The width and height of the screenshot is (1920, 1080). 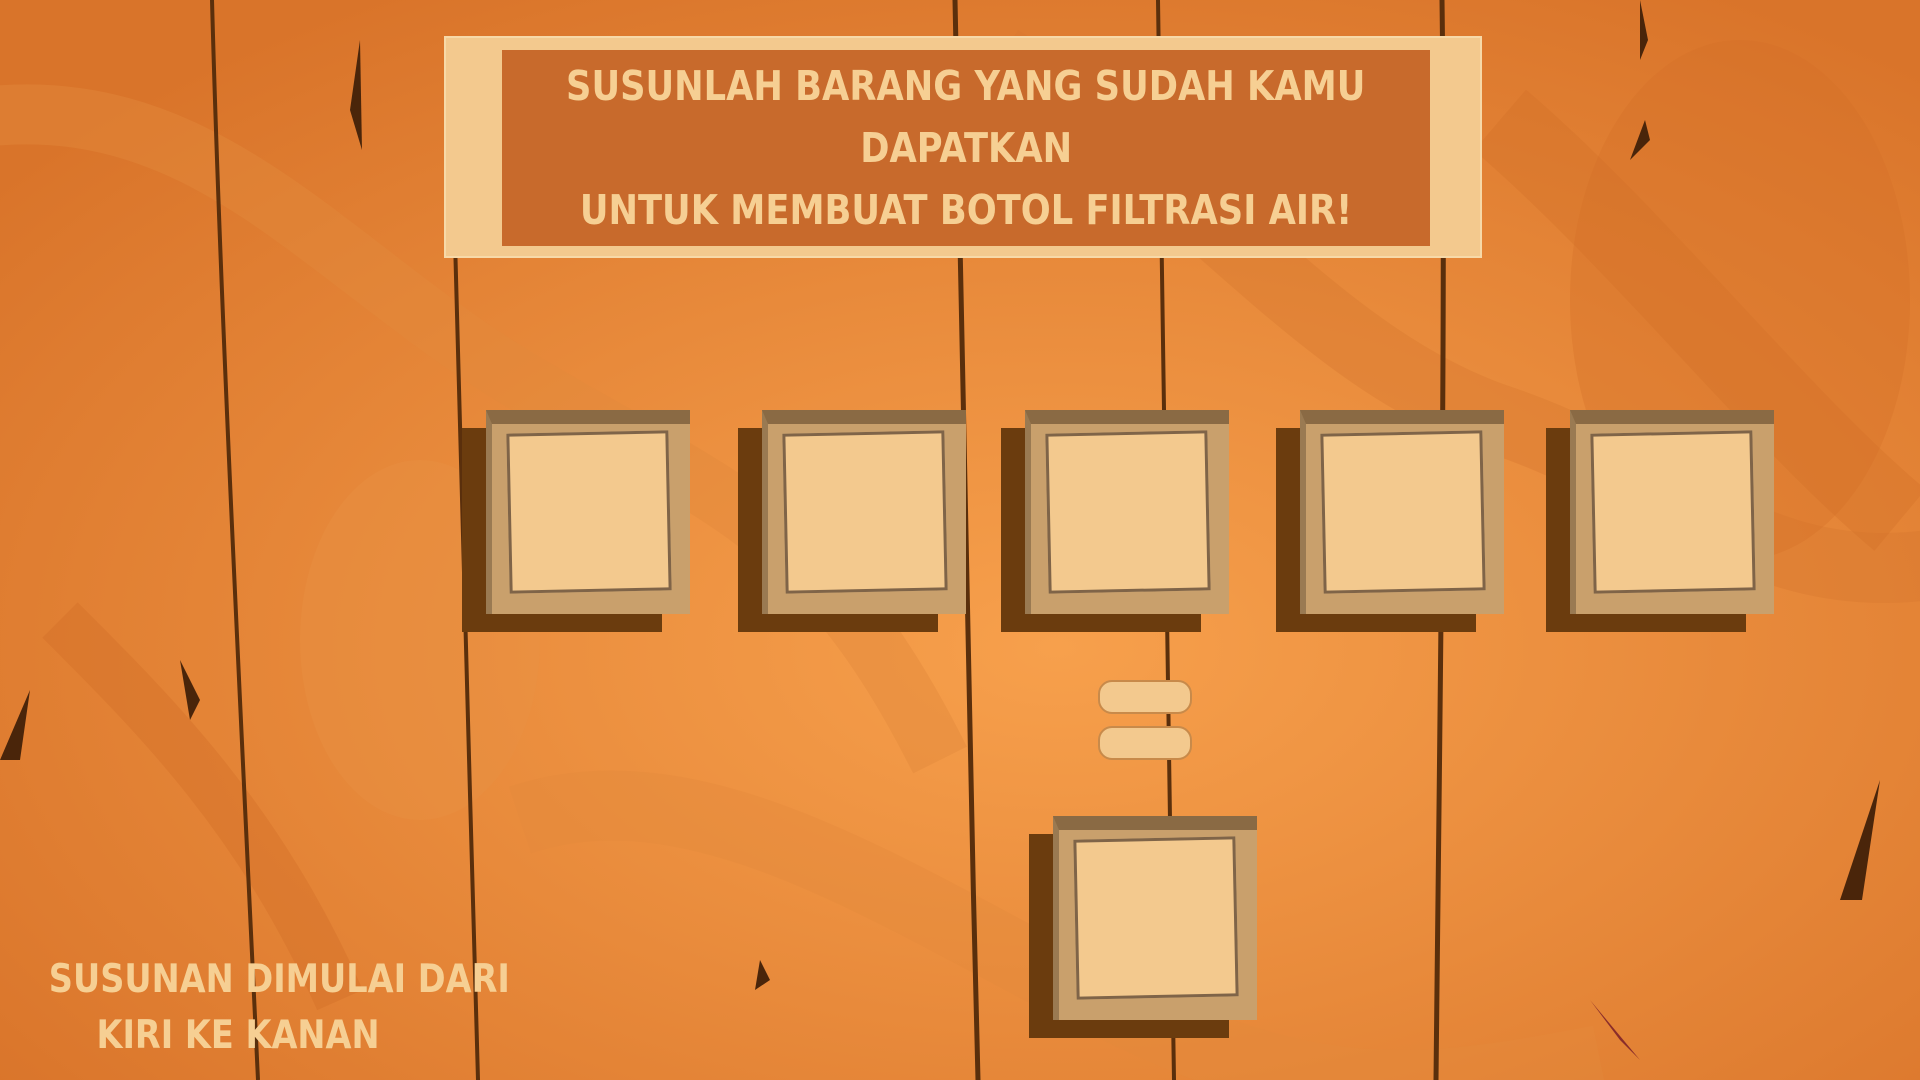 I want to click on order-hint: SUSUNAN DIMULAI DARI KIRI KE KANAN, so click(x=264, y=1008).